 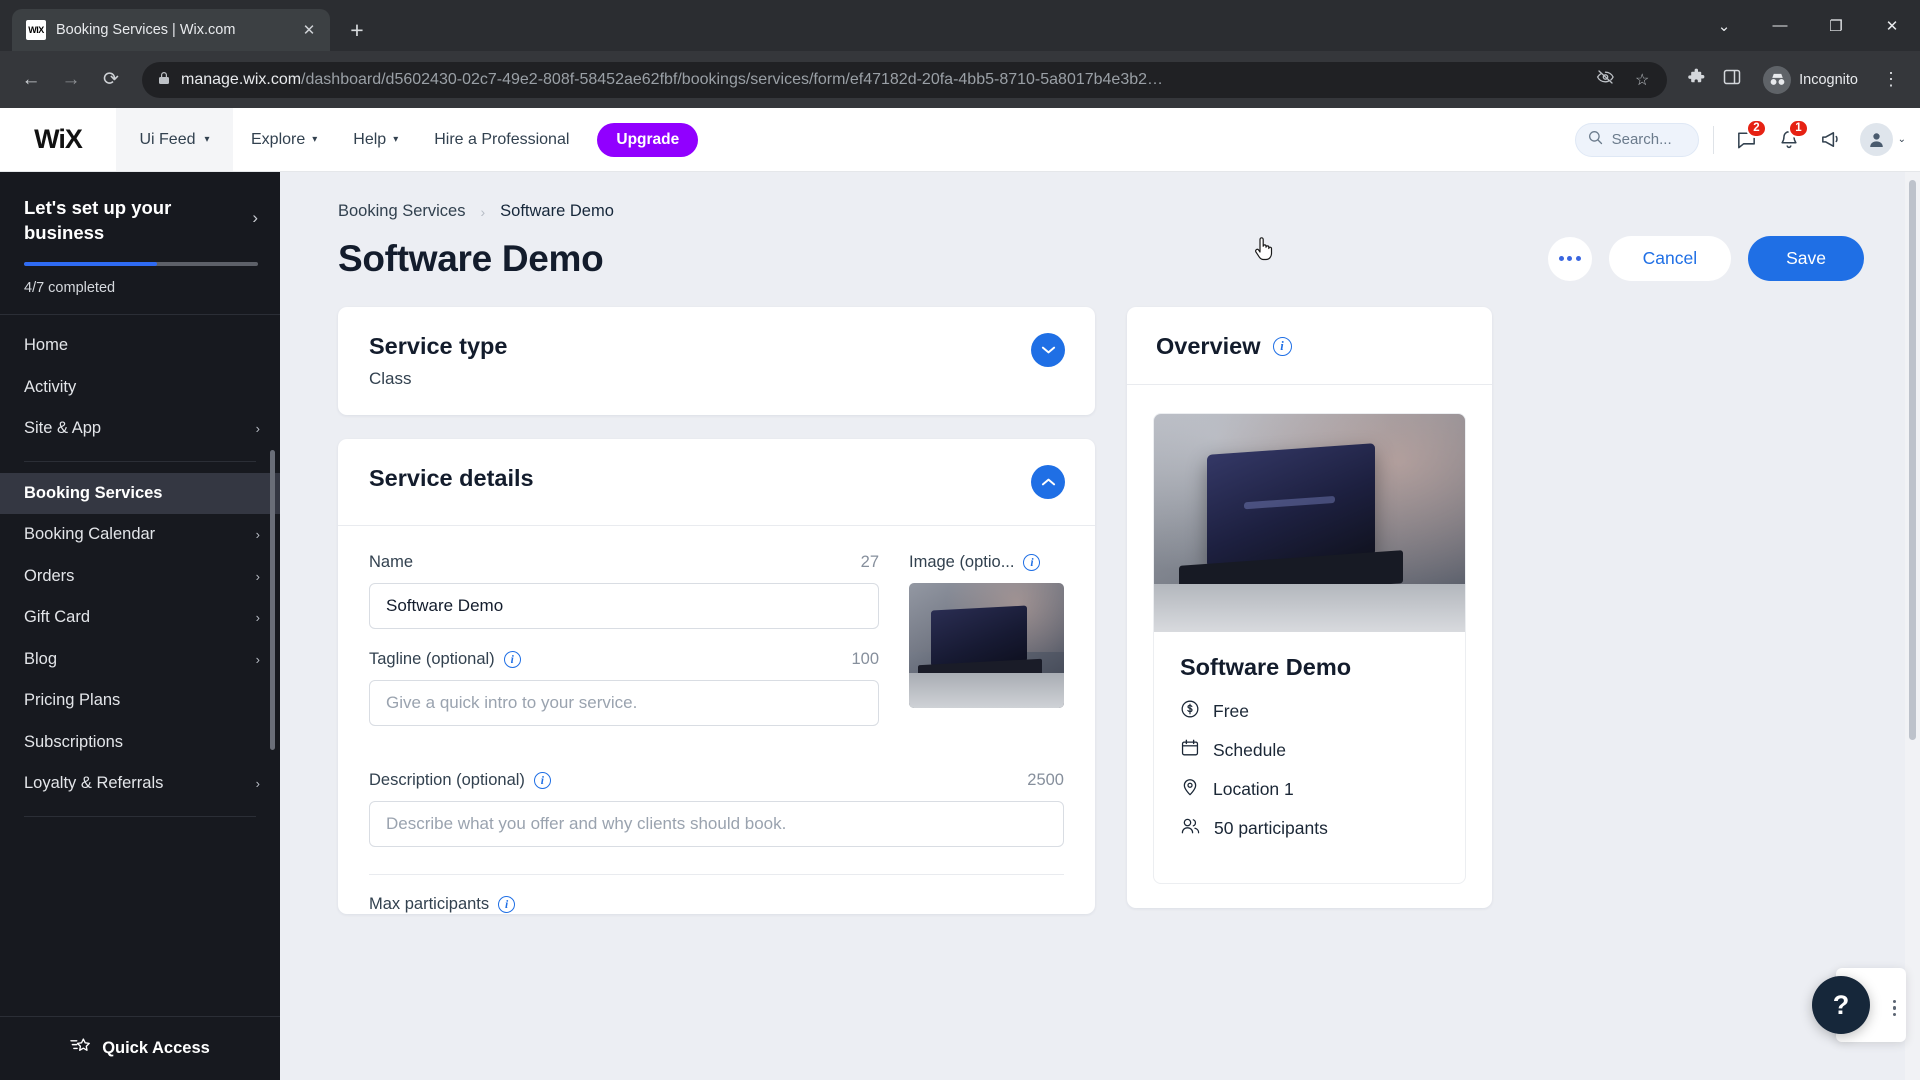 I want to click on page-title: Software Demo, so click(x=471, y=258).